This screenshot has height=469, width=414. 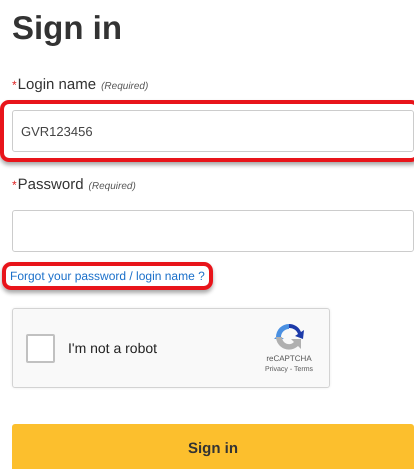 I want to click on sign-in-button: Sign in, so click(x=213, y=446).